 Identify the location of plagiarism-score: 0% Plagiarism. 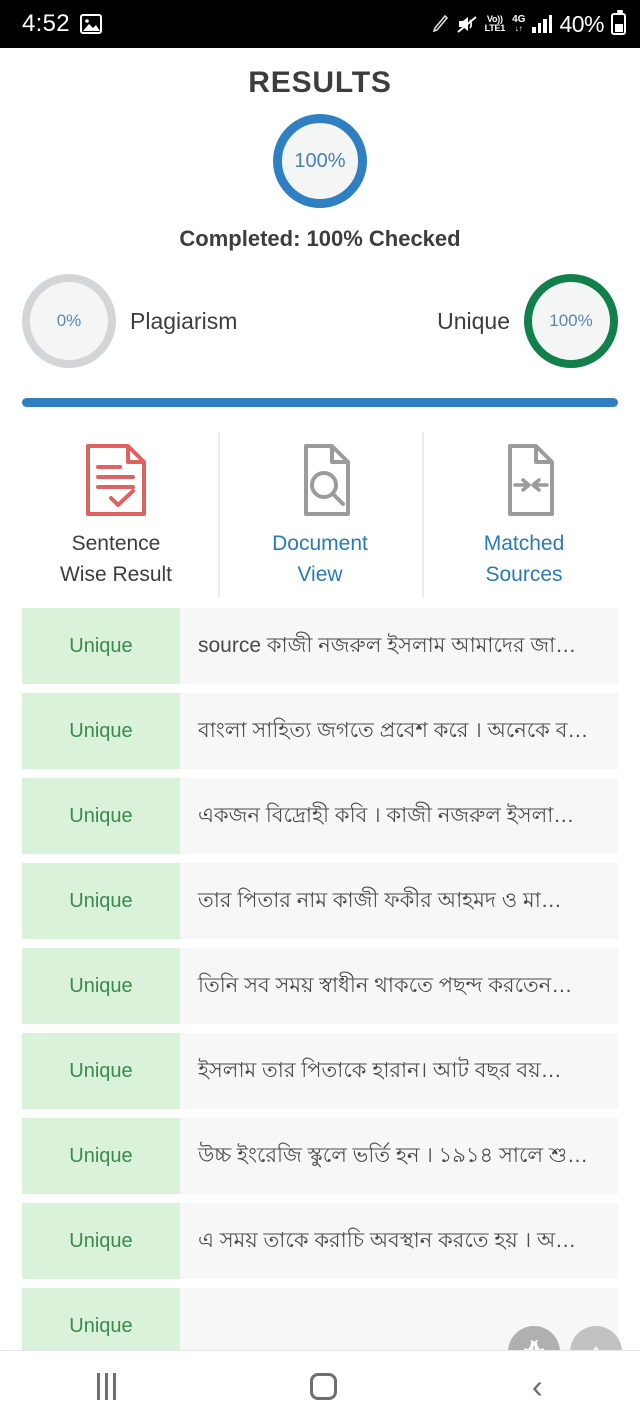
(129, 321).